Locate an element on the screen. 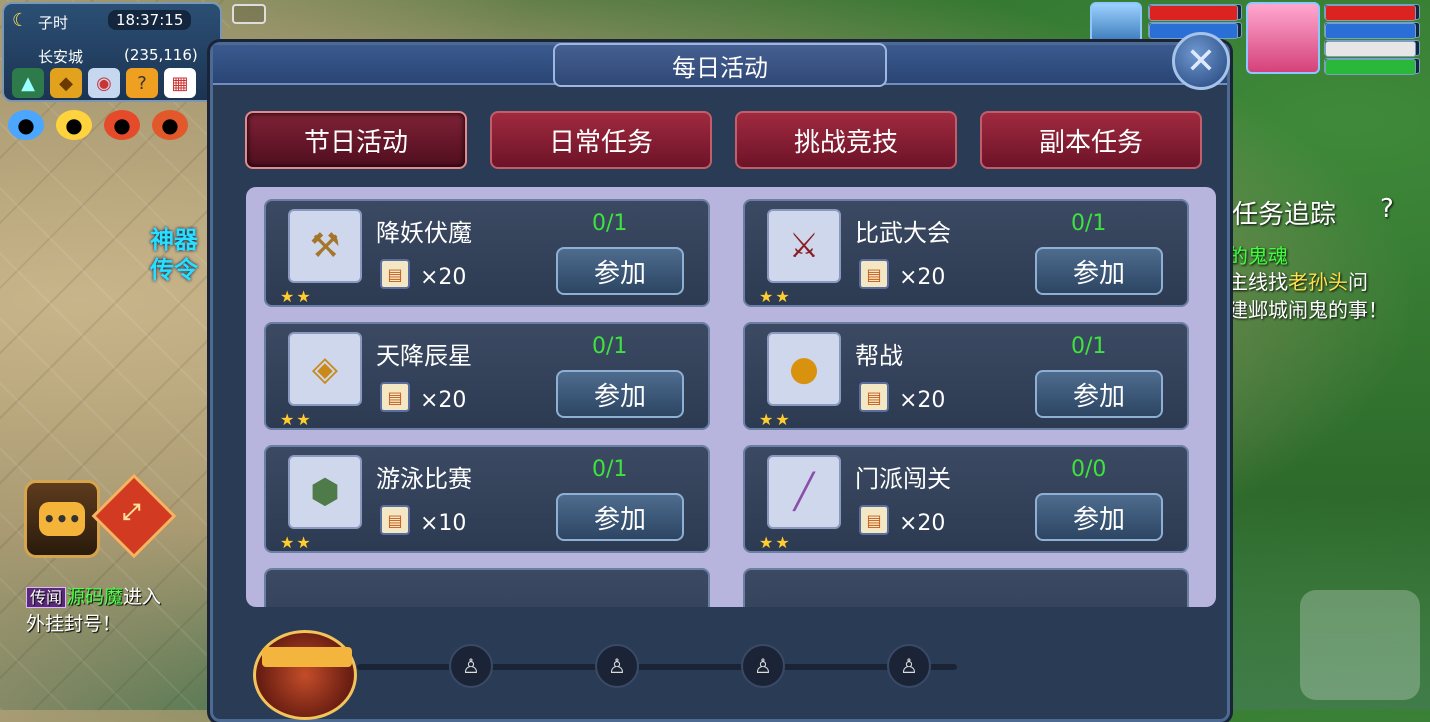 The width and height of the screenshot is (1430, 722). turtle-shell-icon: ⬢ is located at coordinates (325, 492).